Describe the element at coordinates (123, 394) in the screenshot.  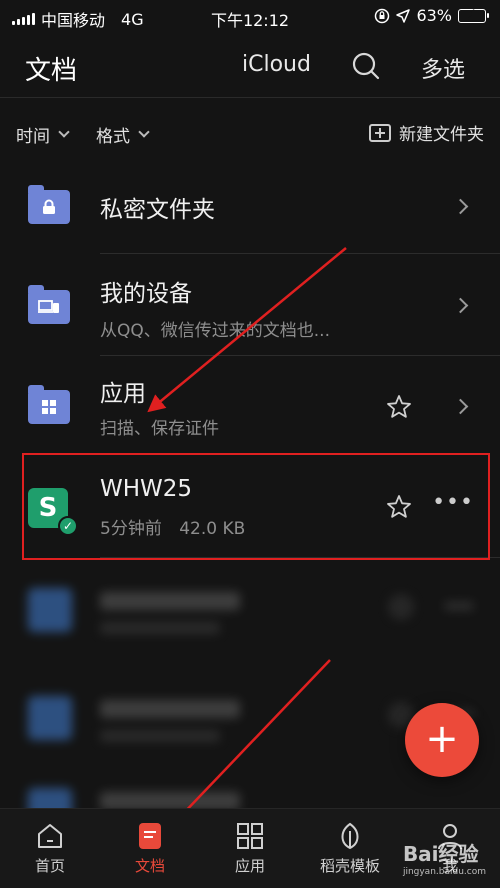
I see `apps-folder-title: 应用` at that location.